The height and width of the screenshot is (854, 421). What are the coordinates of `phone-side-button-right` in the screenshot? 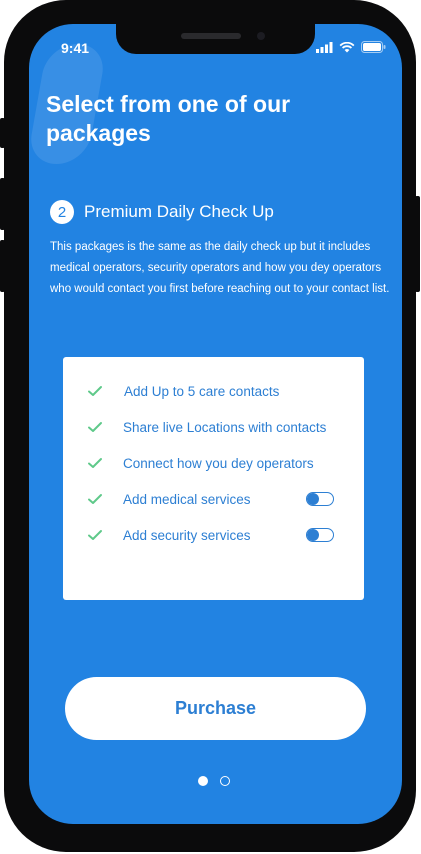 It's located at (417, 244).